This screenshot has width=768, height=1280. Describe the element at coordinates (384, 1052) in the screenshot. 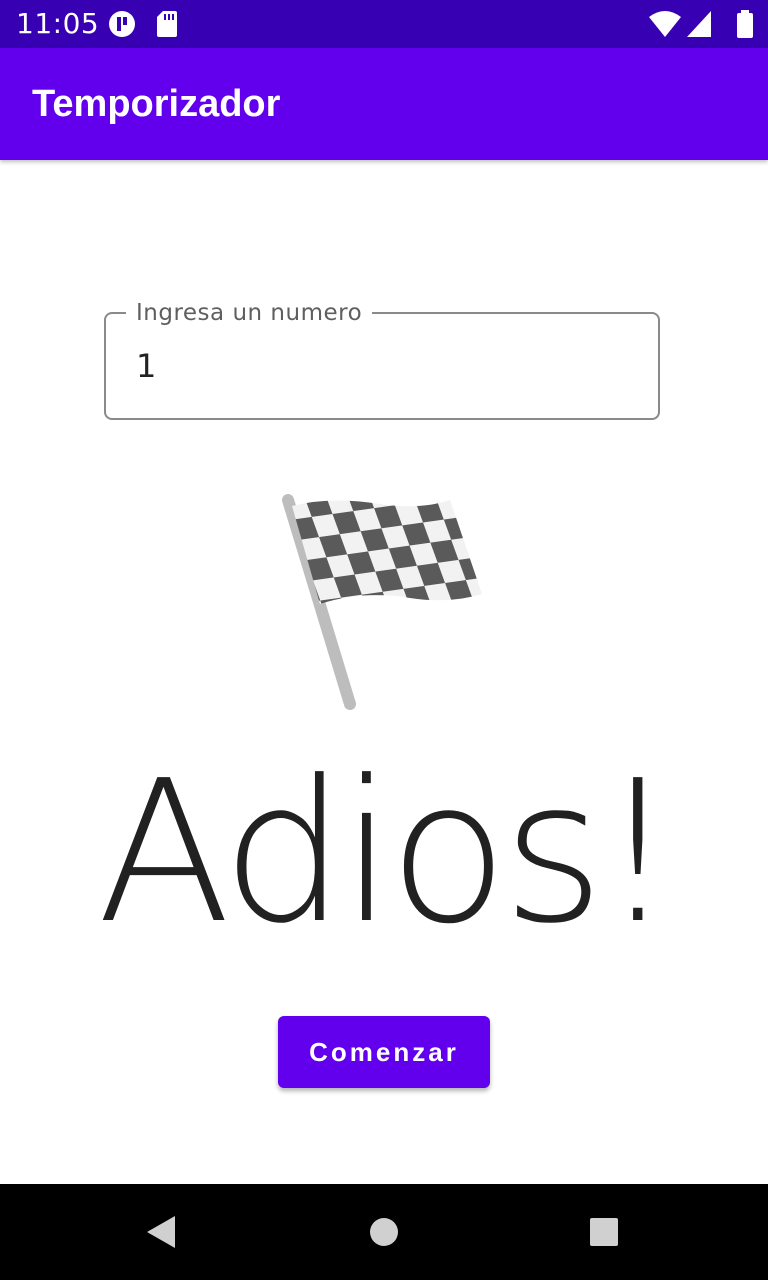

I see `start-button: Comenzar` at that location.